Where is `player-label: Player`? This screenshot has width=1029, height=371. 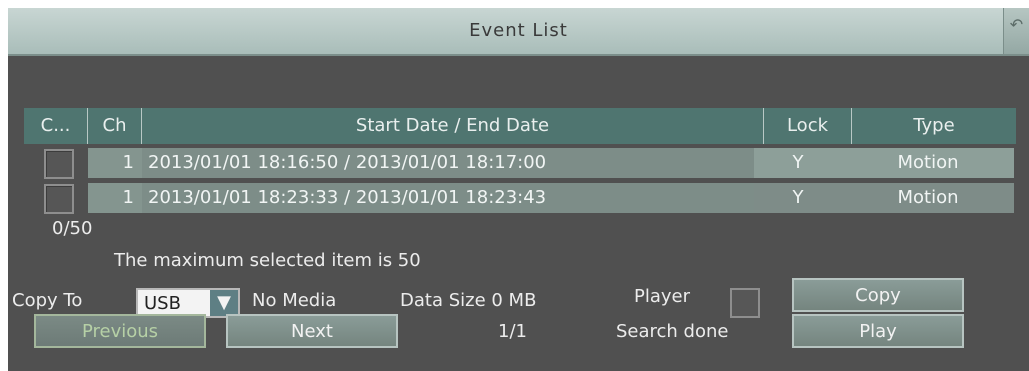 player-label: Player is located at coordinates (662, 296).